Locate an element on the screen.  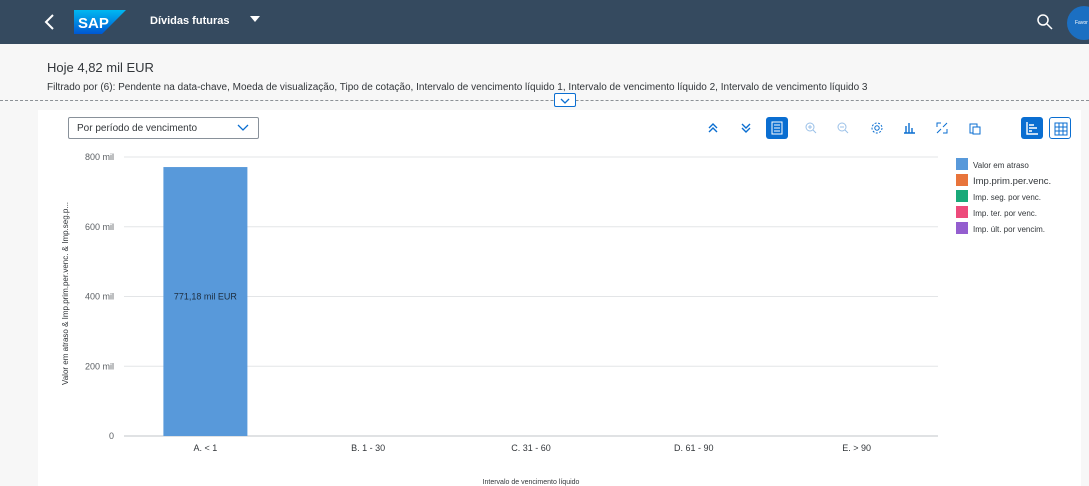
header-divider is located at coordinates (544, 100).